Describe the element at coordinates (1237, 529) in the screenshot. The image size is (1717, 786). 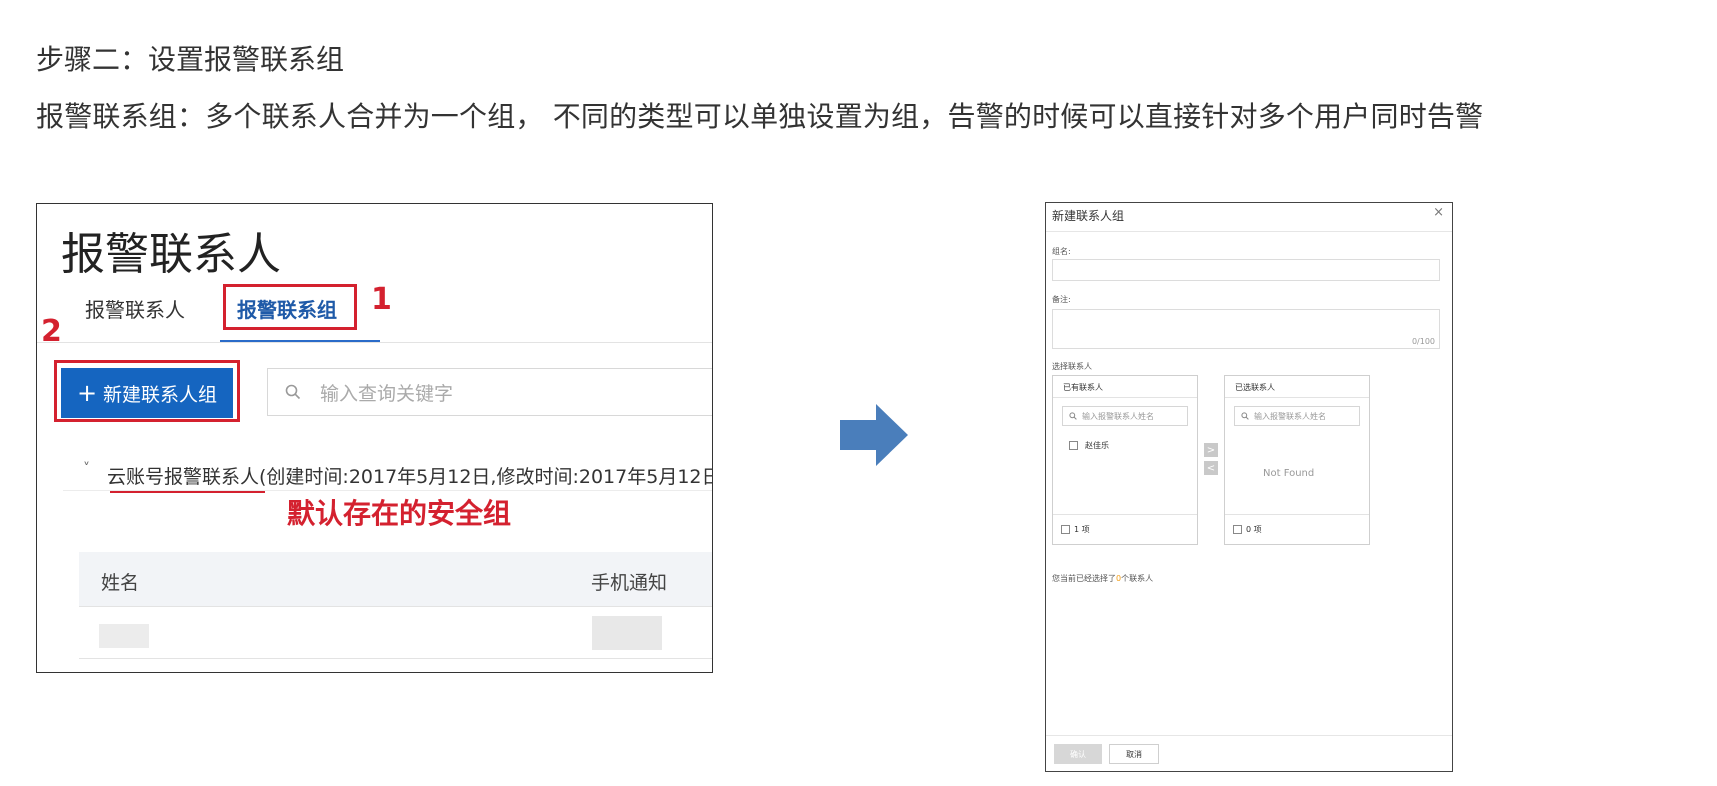
I see `select-all-selected-checkbox` at that location.